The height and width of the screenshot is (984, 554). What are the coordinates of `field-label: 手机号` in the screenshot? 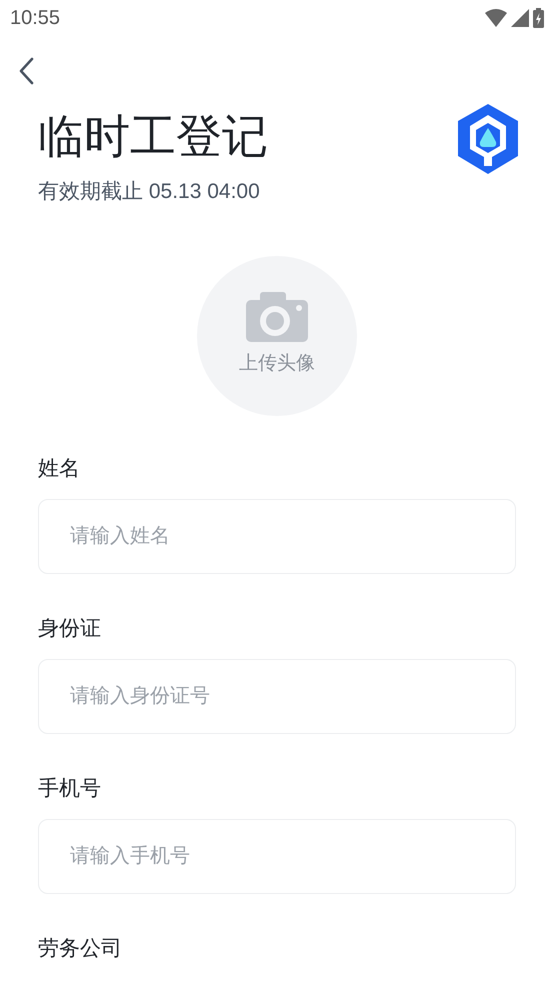 It's located at (69, 789).